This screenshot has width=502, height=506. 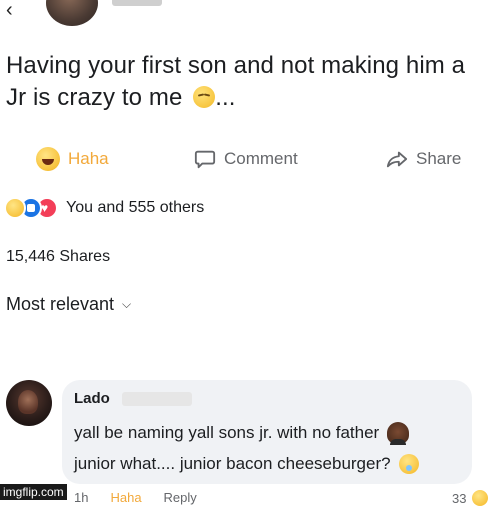 What do you see at coordinates (439, 158) in the screenshot?
I see `share-button-label: Share` at bounding box center [439, 158].